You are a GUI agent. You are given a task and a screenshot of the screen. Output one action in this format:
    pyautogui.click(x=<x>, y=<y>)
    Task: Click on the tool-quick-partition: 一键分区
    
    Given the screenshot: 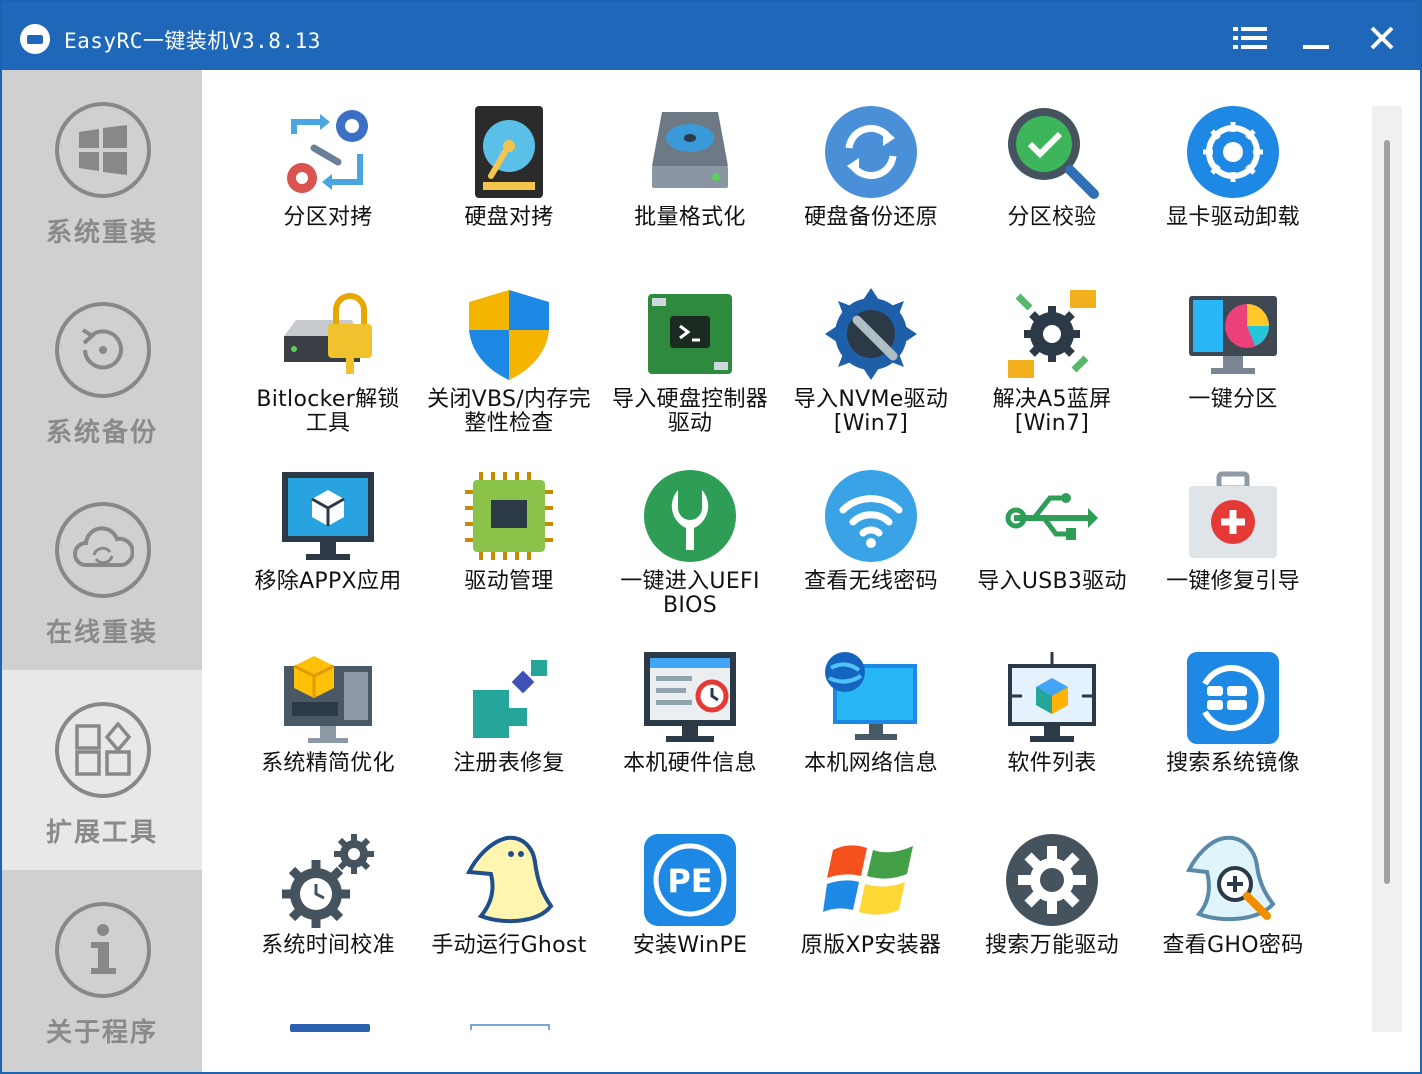 What is the action you would take?
    pyautogui.click(x=1233, y=337)
    